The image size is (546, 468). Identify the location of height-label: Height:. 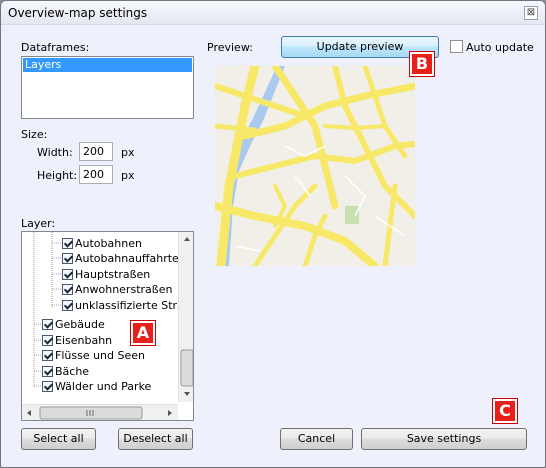
(57, 175).